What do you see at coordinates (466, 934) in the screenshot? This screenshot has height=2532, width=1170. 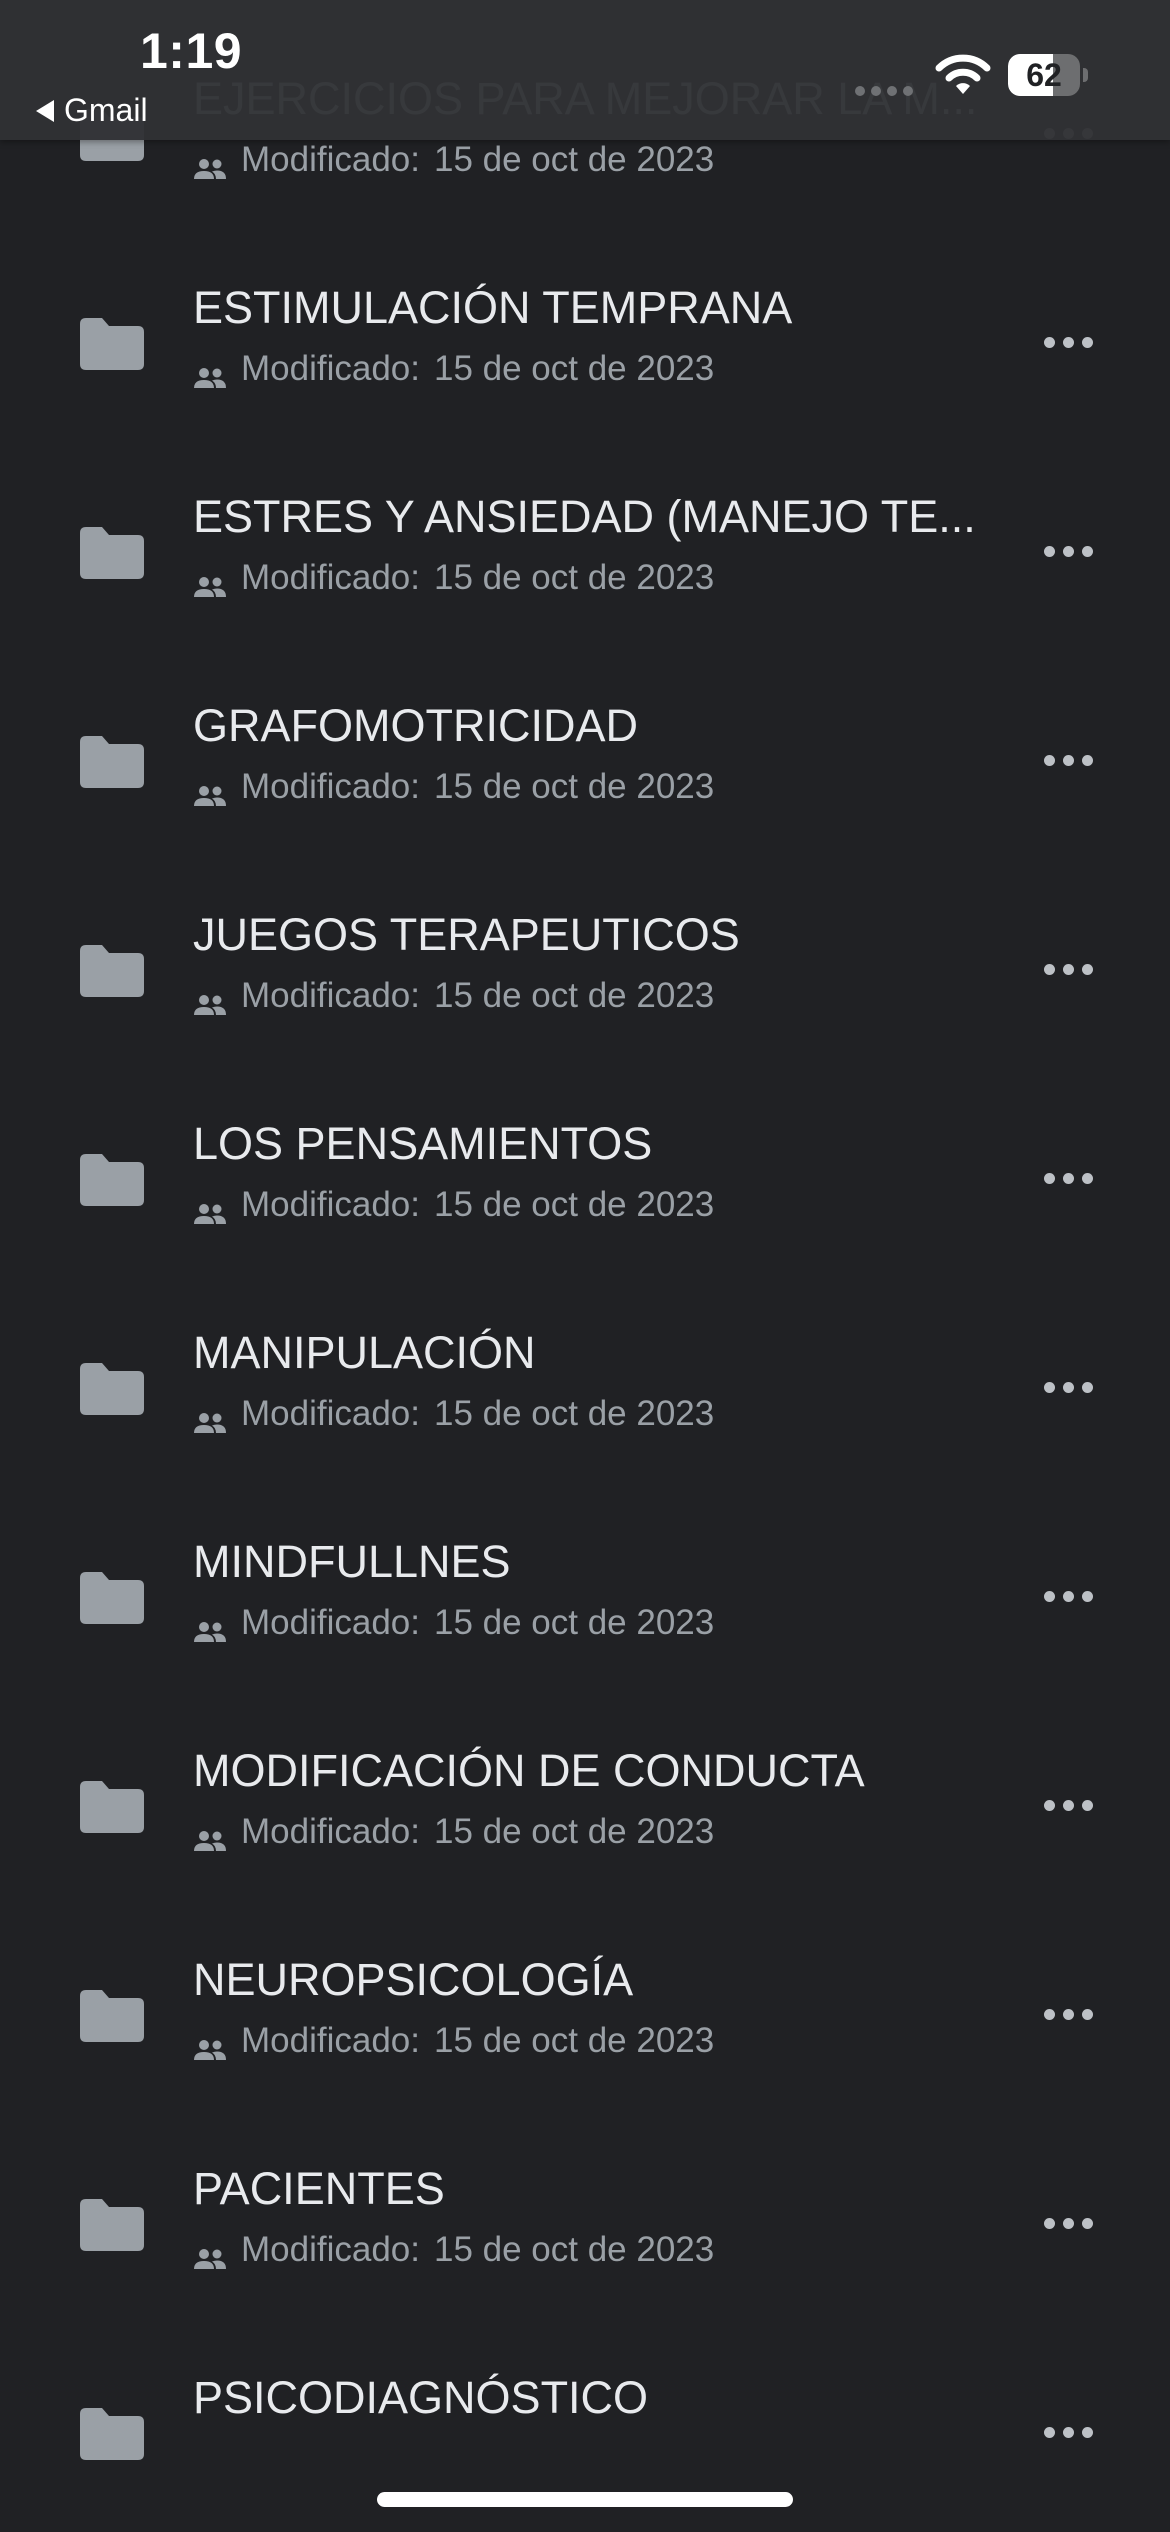 I see `folder-name: JUEGOS TERAPEUTICOS` at bounding box center [466, 934].